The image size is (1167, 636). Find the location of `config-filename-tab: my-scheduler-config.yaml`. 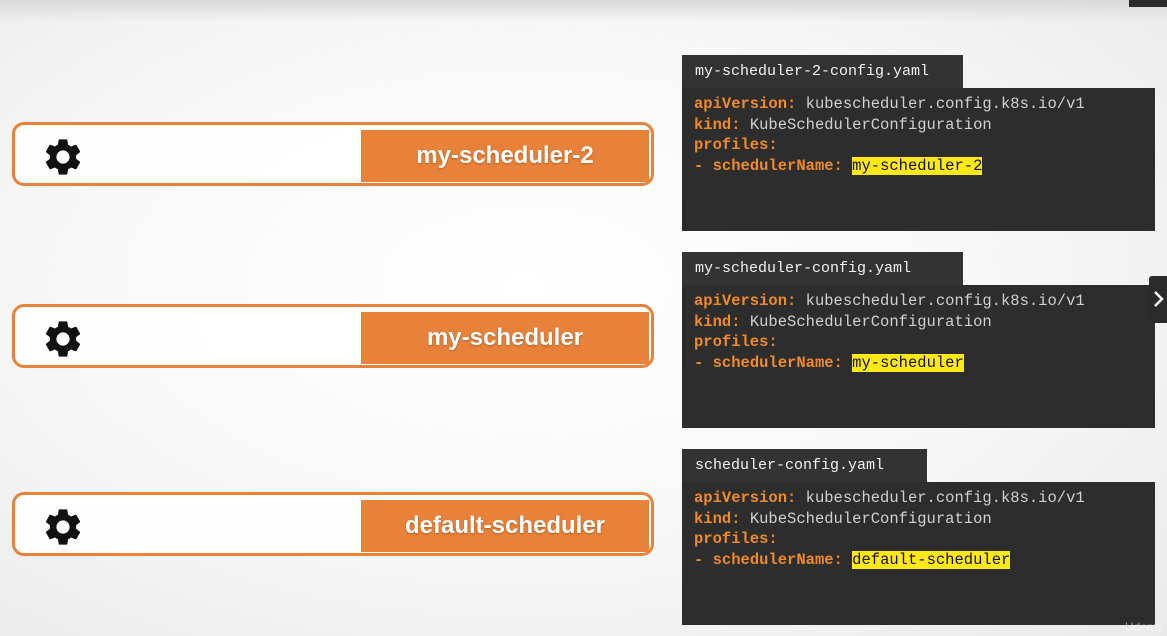

config-filename-tab: my-scheduler-config.yaml is located at coordinates (822, 268).